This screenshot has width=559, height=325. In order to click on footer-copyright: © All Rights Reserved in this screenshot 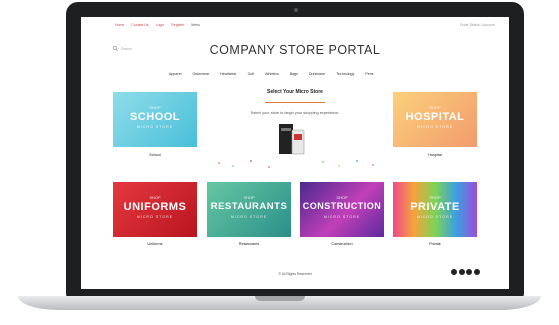, I will do `click(295, 274)`.